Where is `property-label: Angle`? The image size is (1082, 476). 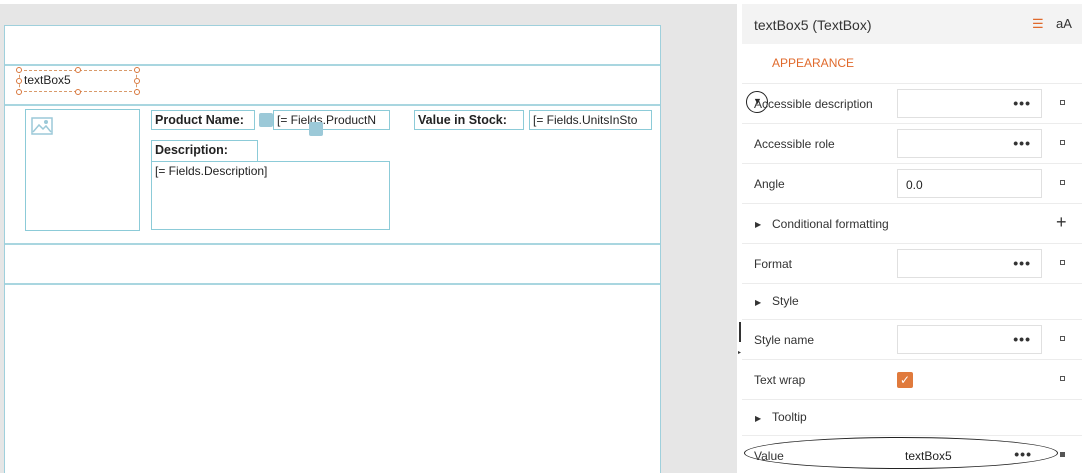 property-label: Angle is located at coordinates (769, 184).